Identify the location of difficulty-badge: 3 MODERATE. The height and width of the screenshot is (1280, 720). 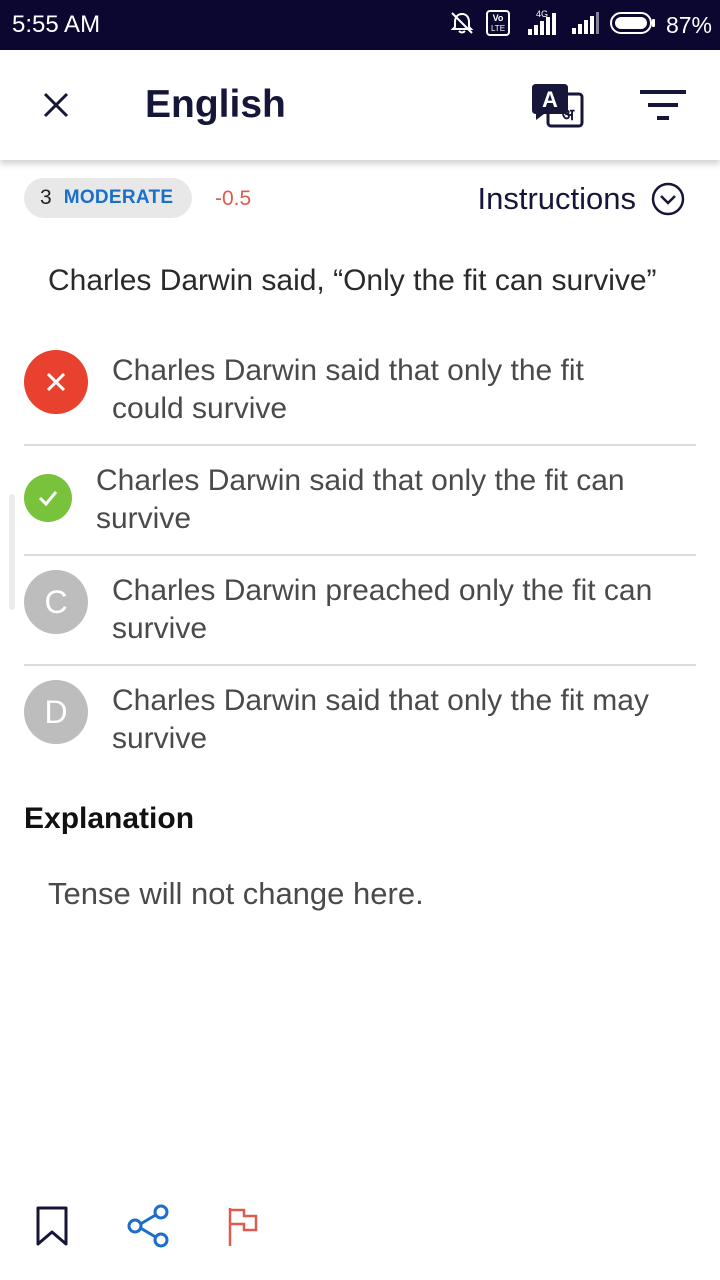
(108, 198).